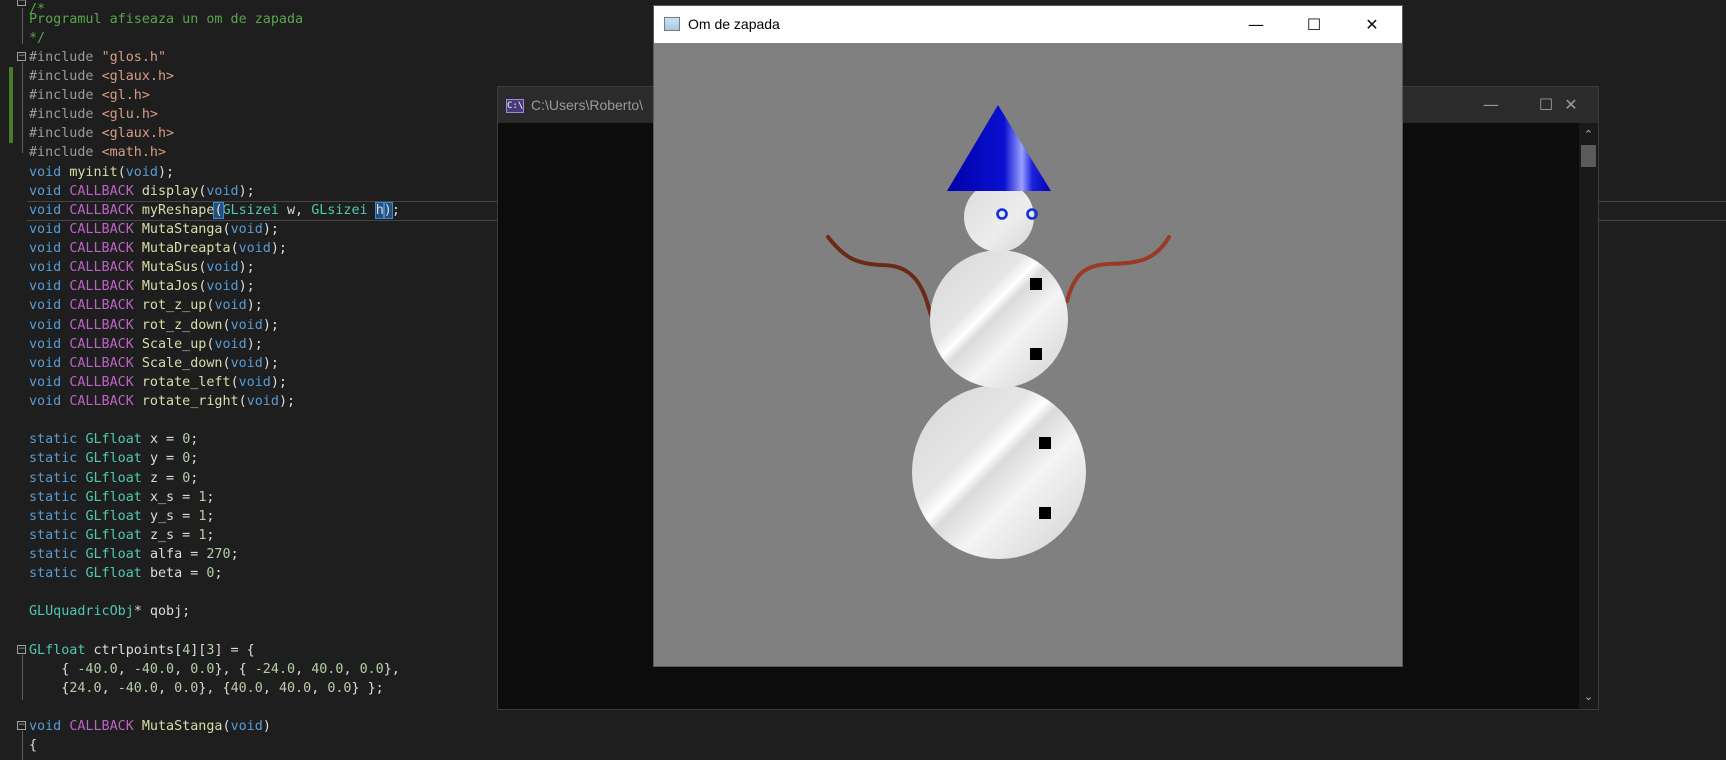  I want to click on code-token: GLsizei, so click(254, 210).